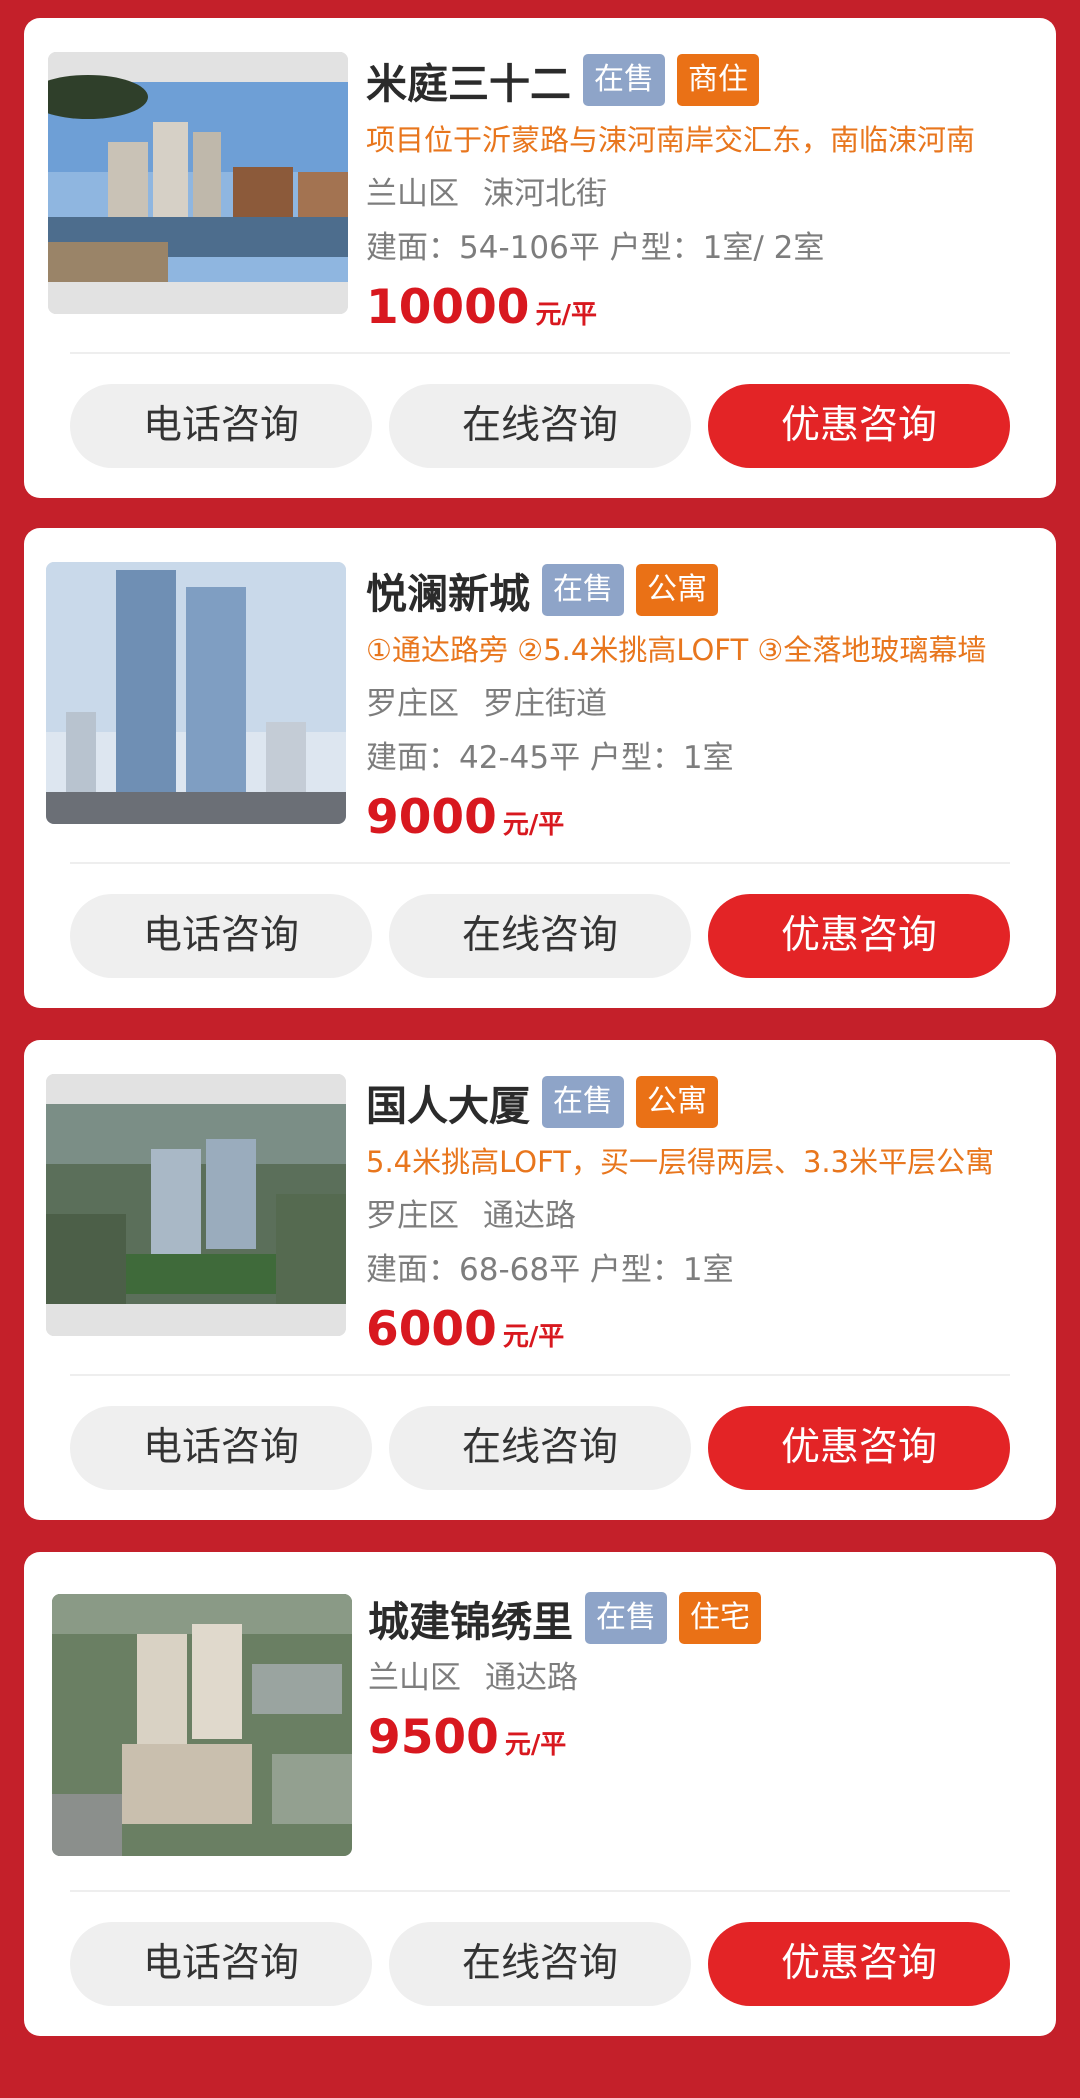  I want to click on property-location: 兰山区 通达路, so click(707, 1678).